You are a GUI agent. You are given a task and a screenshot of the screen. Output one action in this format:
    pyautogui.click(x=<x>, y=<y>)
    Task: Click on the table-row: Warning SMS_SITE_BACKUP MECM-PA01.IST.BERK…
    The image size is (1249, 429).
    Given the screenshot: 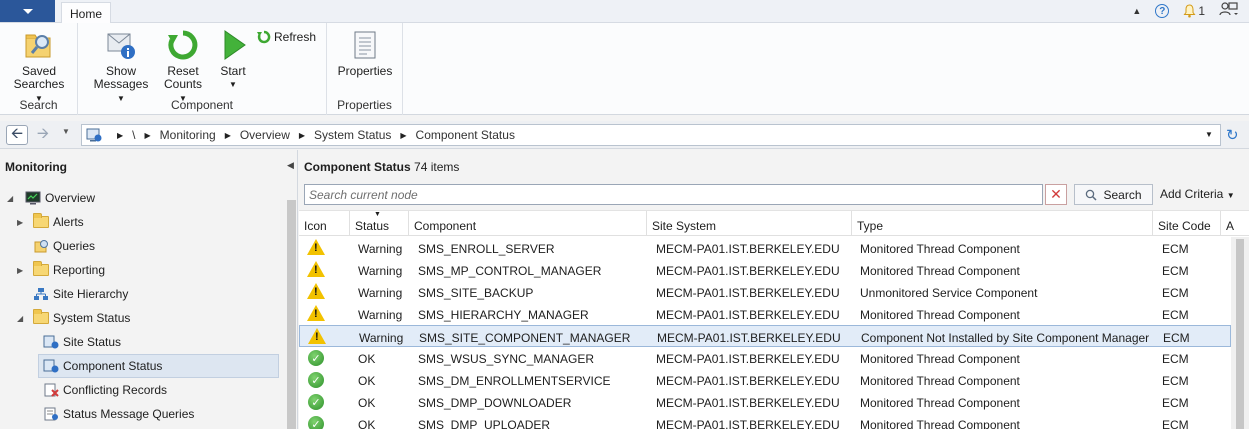 What is the action you would take?
    pyautogui.click(x=765, y=292)
    